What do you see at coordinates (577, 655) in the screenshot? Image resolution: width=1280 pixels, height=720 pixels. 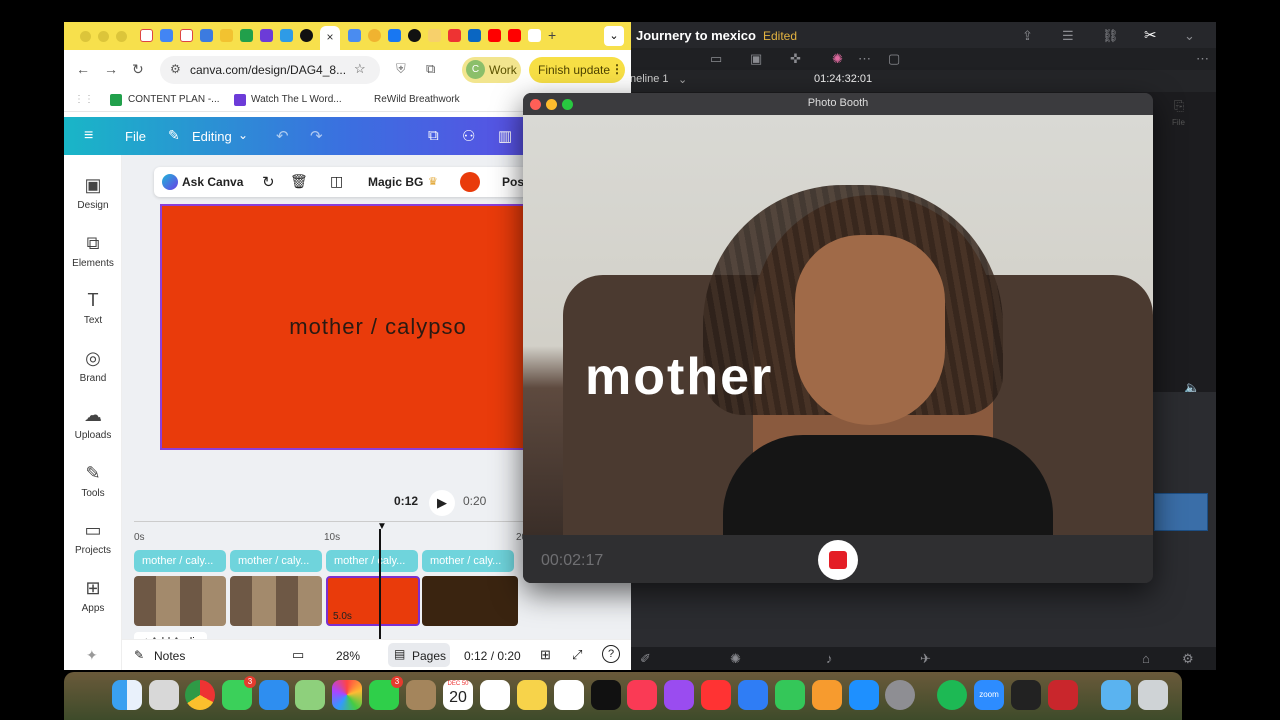 I see `fullscreen-icon: ⤢` at bounding box center [577, 655].